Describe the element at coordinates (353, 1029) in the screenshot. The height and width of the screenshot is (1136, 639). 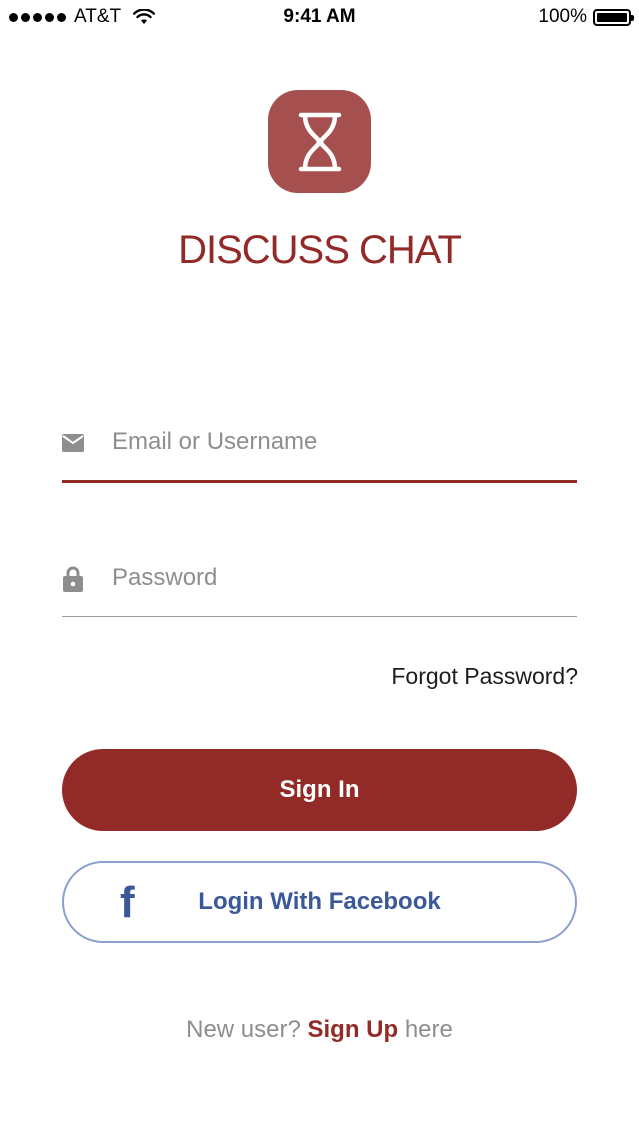
I see `sign-up-link: Sign Up` at that location.